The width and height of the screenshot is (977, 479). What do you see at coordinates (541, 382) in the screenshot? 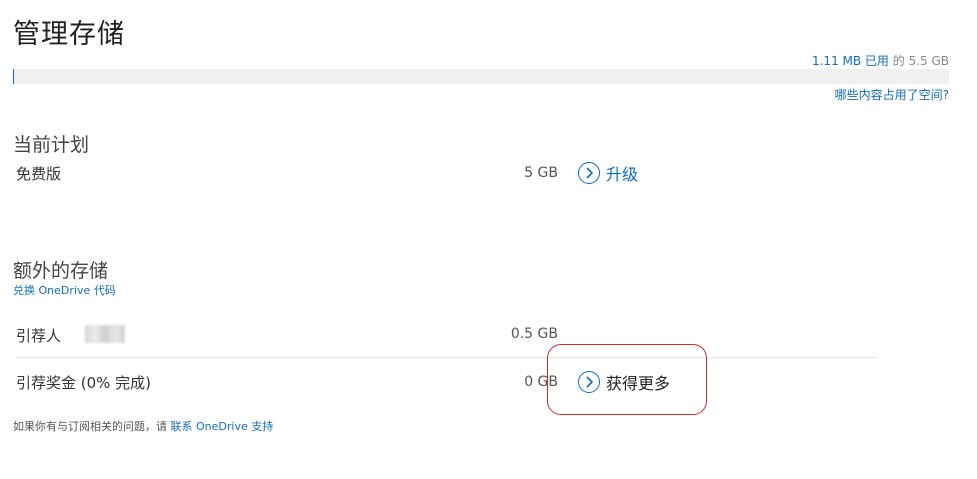
I see `referral-bonus-size: 0 GB` at bounding box center [541, 382].